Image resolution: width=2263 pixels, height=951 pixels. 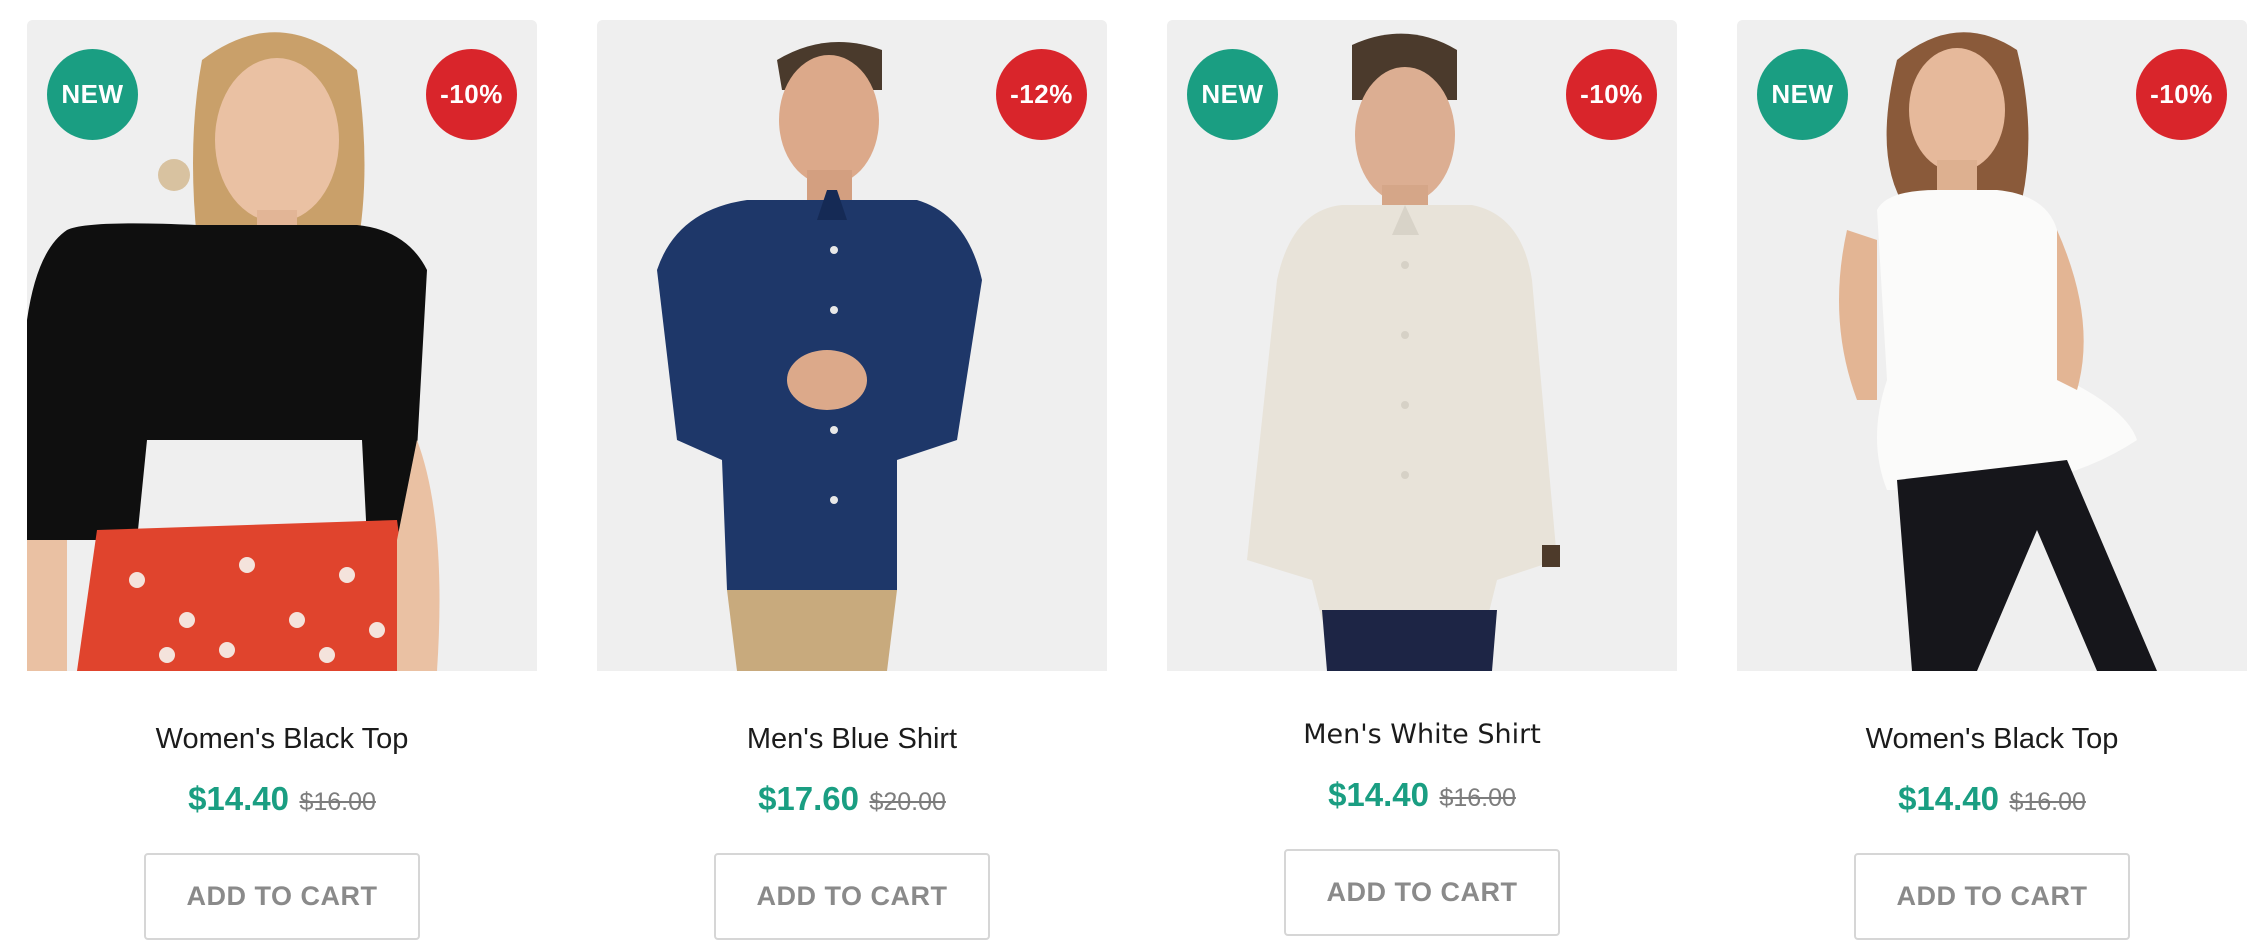 What do you see at coordinates (1422, 735) in the screenshot?
I see `product-title: Men's White Shirt` at bounding box center [1422, 735].